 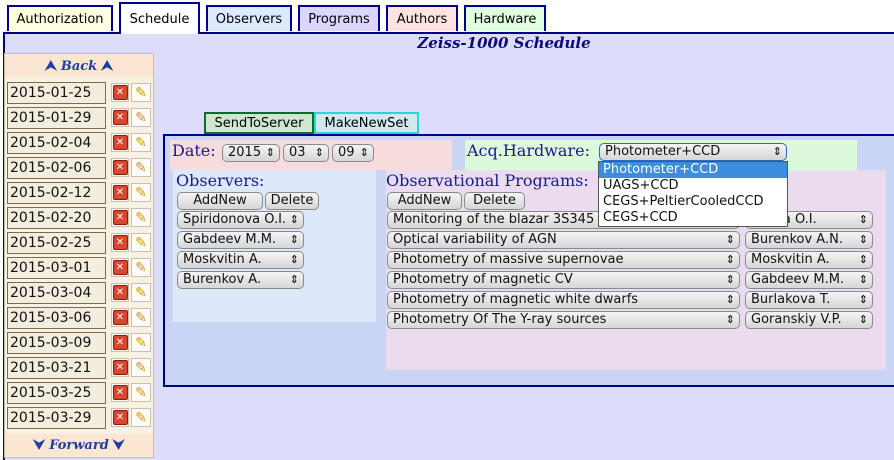 What do you see at coordinates (240, 220) in the screenshot?
I see `observer-select: Spiridonova O.I. ⇕` at bounding box center [240, 220].